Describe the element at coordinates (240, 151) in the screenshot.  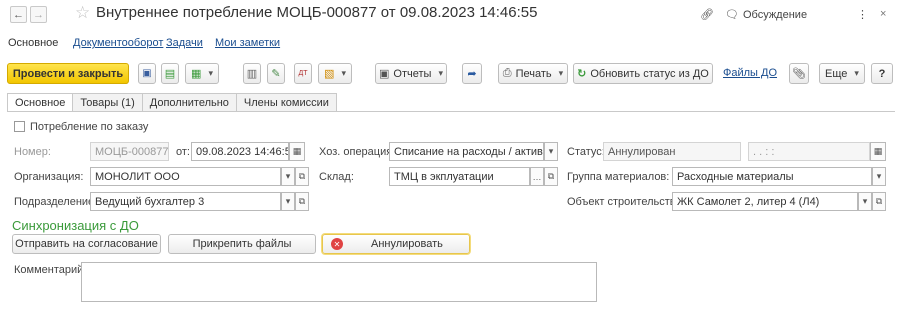
I see `date-field: 09.08.2023 14:46:55` at that location.